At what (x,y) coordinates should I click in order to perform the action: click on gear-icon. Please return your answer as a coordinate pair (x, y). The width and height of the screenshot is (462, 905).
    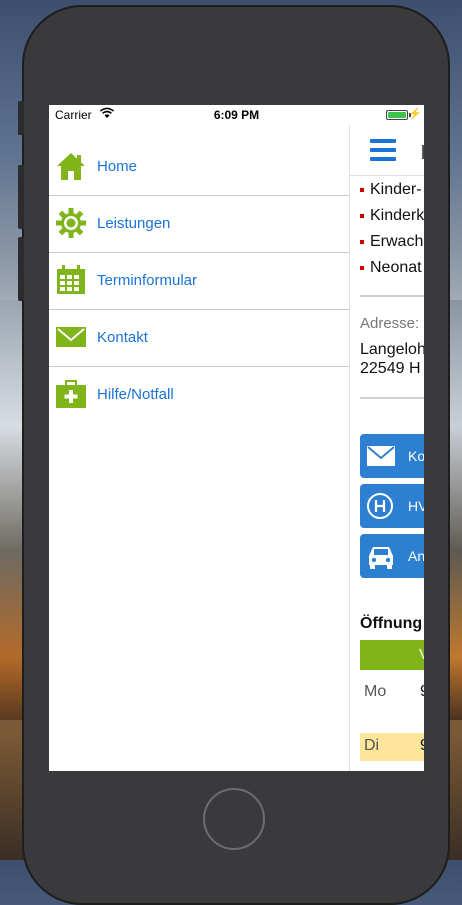
    Looking at the image, I should click on (71, 223).